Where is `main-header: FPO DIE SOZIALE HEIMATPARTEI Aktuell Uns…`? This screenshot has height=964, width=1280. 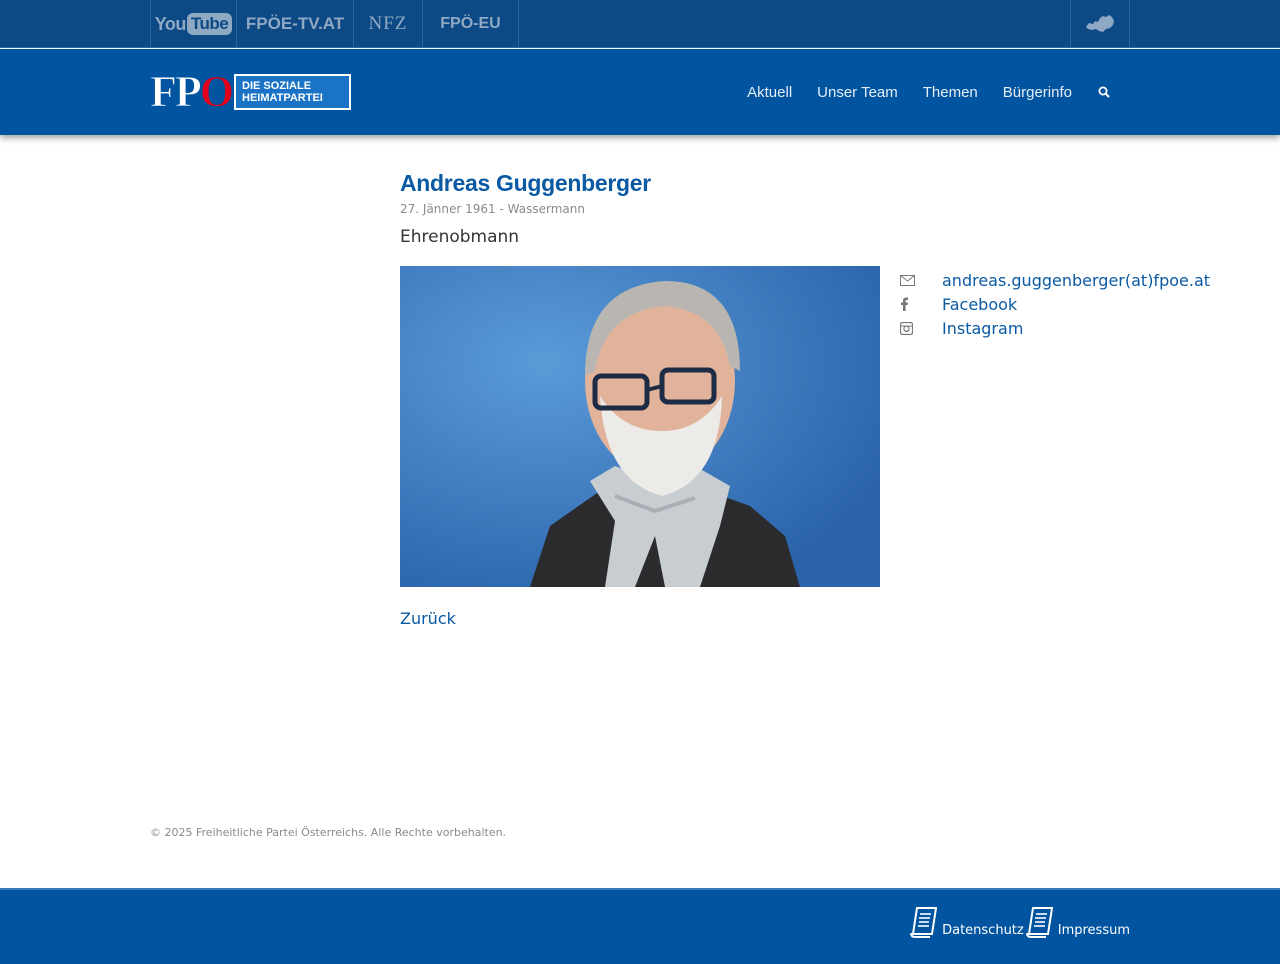
main-header: FPO DIE SOZIALE HEIMATPARTEI Aktuell Uns… is located at coordinates (640, 92).